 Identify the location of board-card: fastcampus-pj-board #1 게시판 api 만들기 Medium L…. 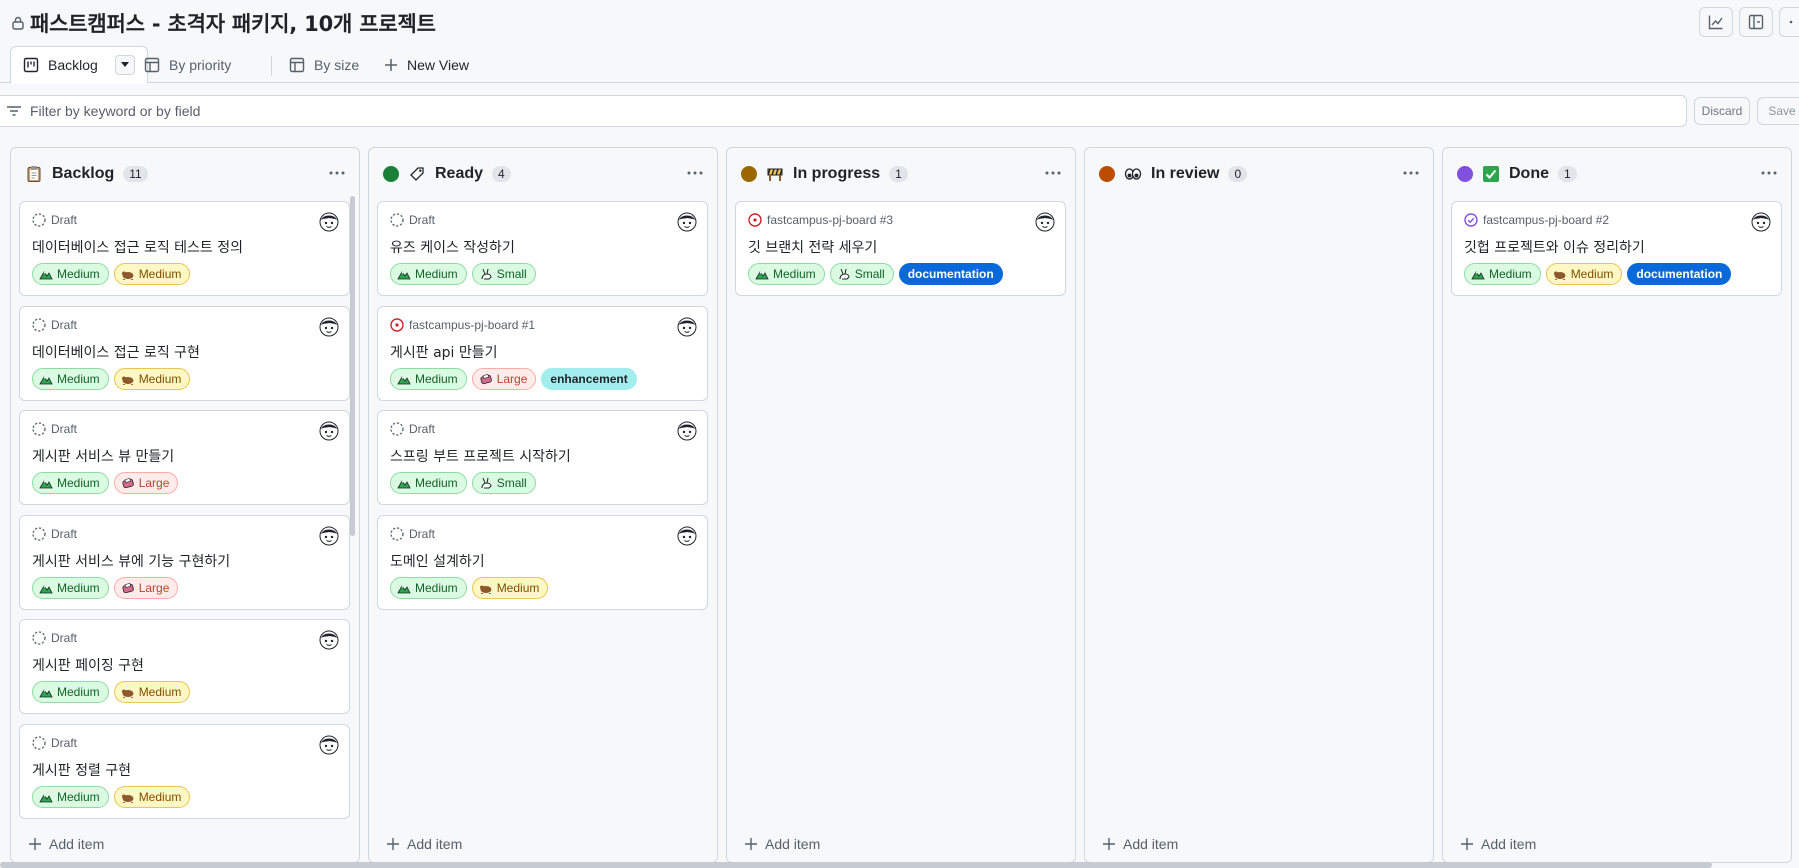
(542, 353).